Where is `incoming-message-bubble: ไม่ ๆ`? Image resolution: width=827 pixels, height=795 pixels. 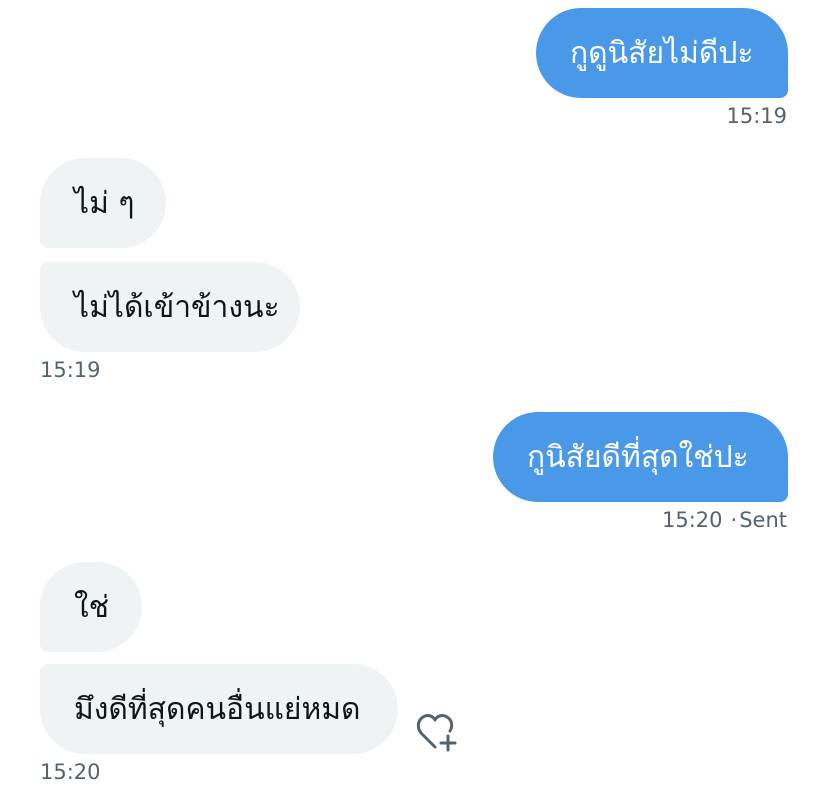 incoming-message-bubble: ไม่ ๆ is located at coordinates (103, 203).